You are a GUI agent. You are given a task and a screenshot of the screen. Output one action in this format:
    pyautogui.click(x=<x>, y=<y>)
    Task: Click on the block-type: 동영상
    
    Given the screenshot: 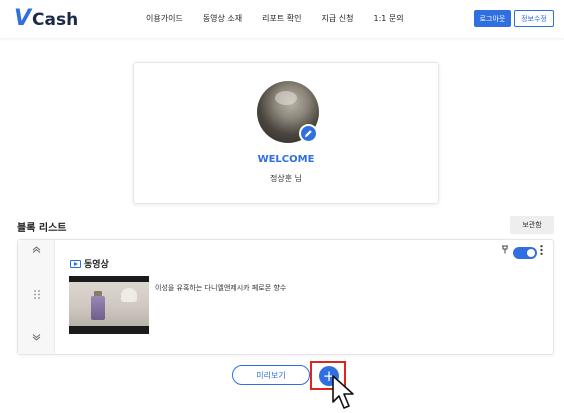 What is the action you would take?
    pyautogui.click(x=89, y=263)
    